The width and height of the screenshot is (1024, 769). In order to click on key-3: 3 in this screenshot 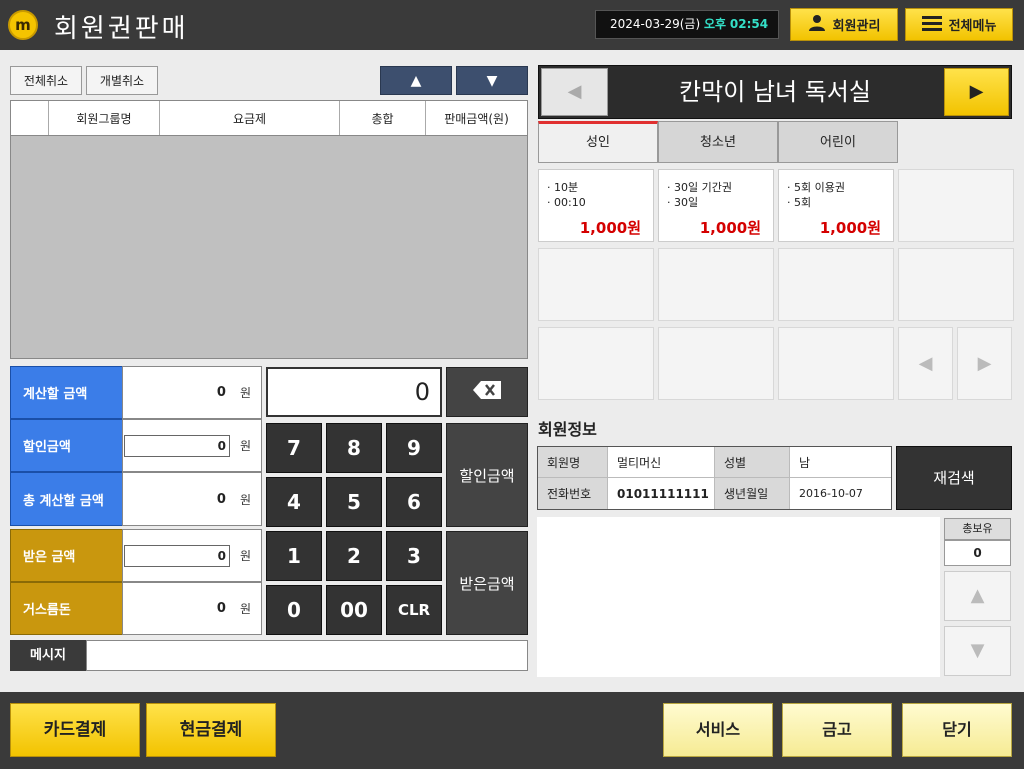, I will do `click(414, 556)`.